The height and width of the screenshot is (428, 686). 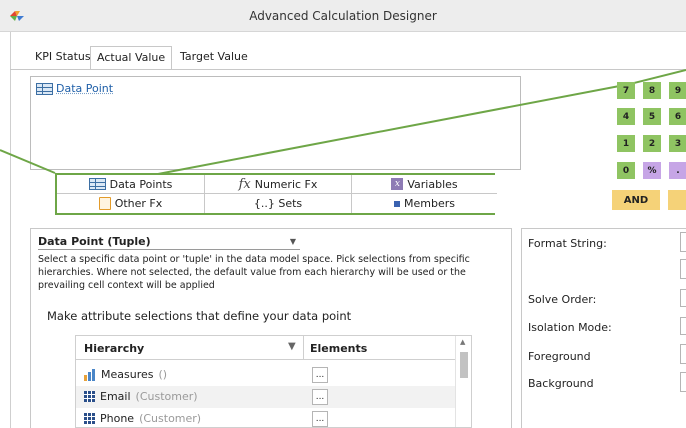 What do you see at coordinates (94, 241) in the screenshot?
I see `data-point-type-value: Data Point (Tuple)` at bounding box center [94, 241].